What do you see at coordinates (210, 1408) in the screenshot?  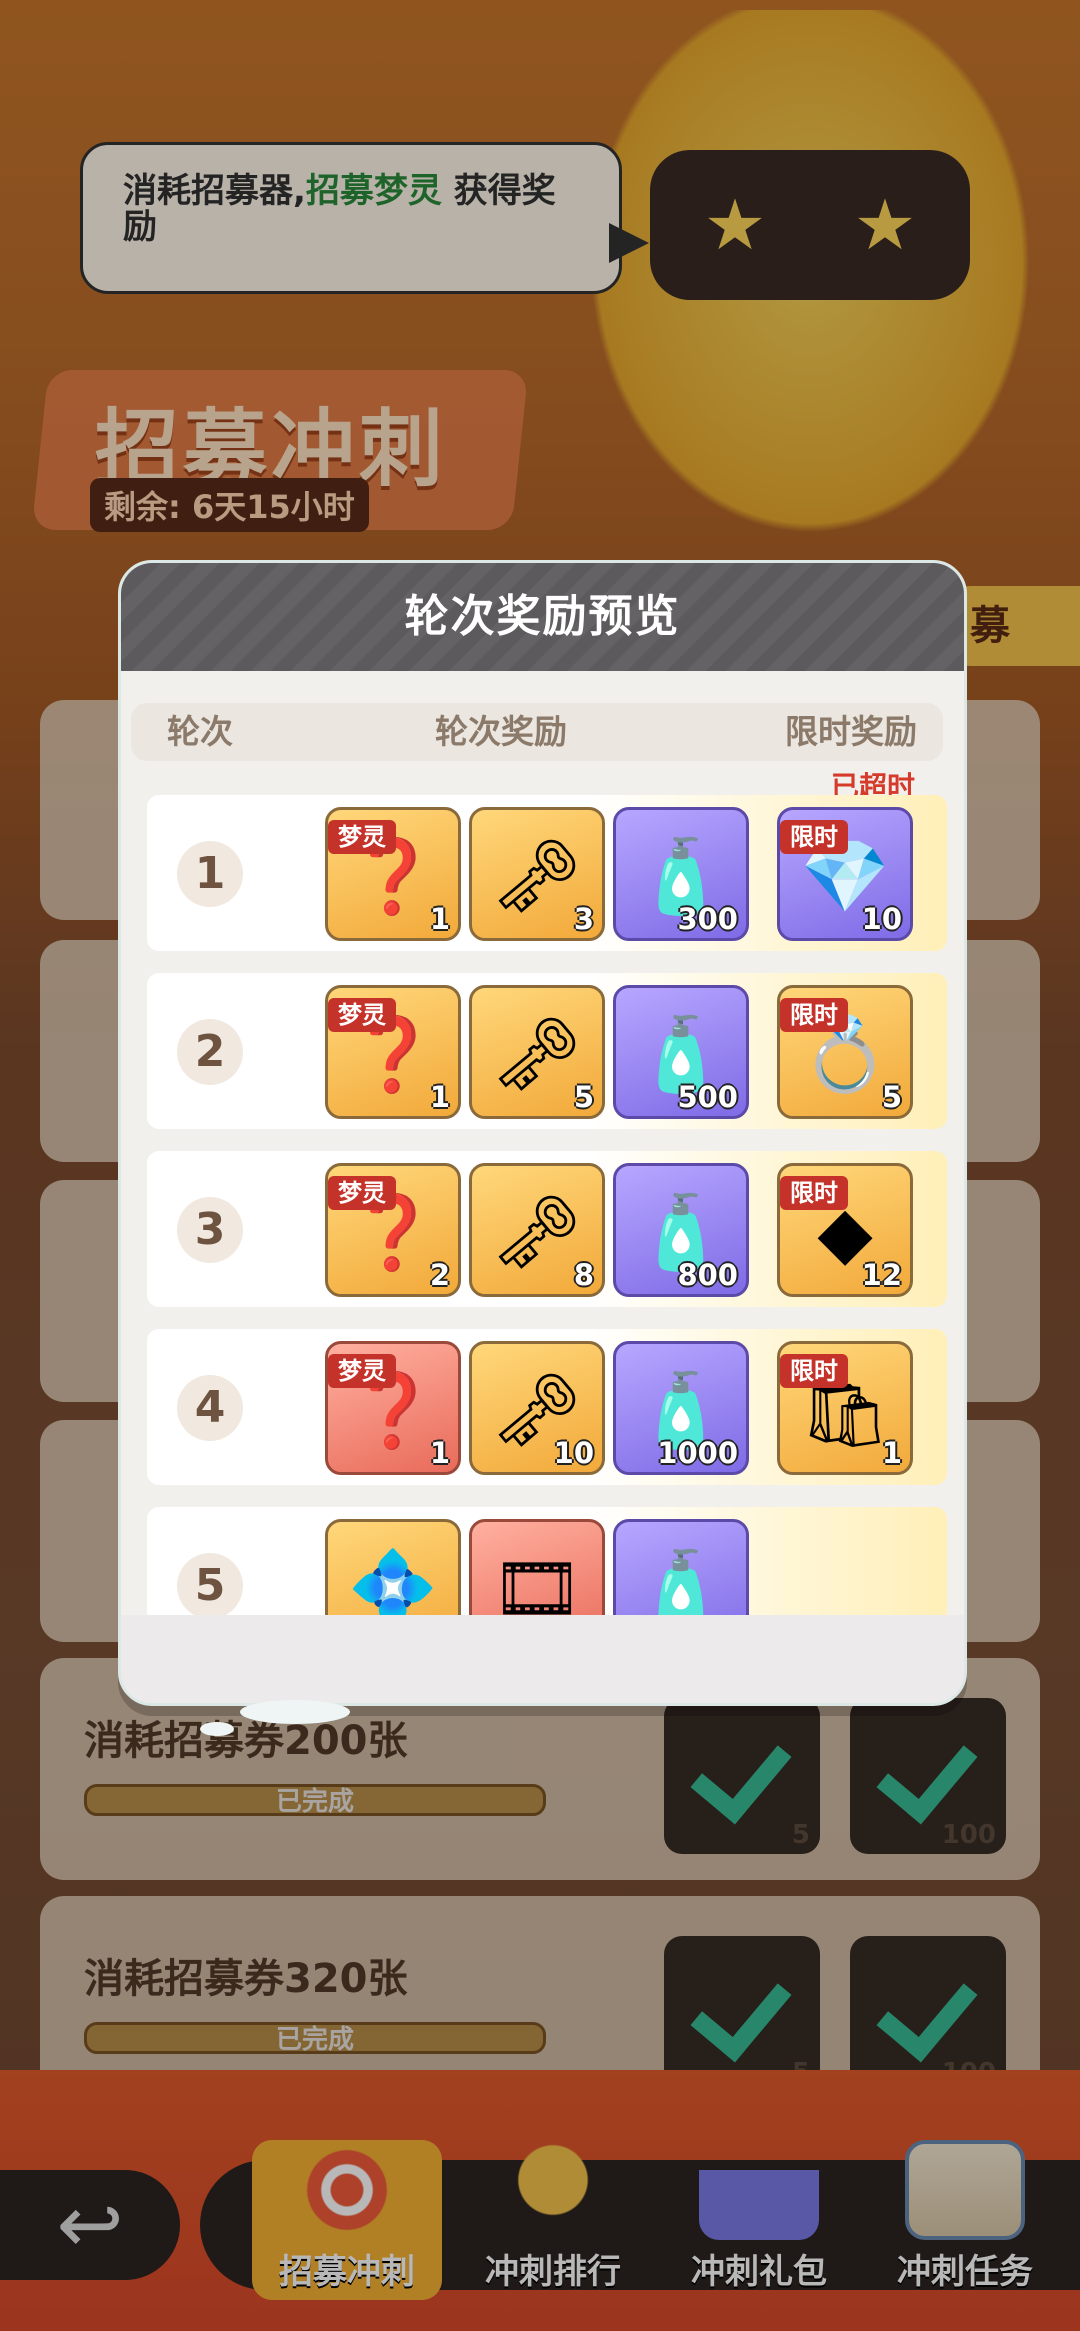 I see `round-number: 4` at bounding box center [210, 1408].